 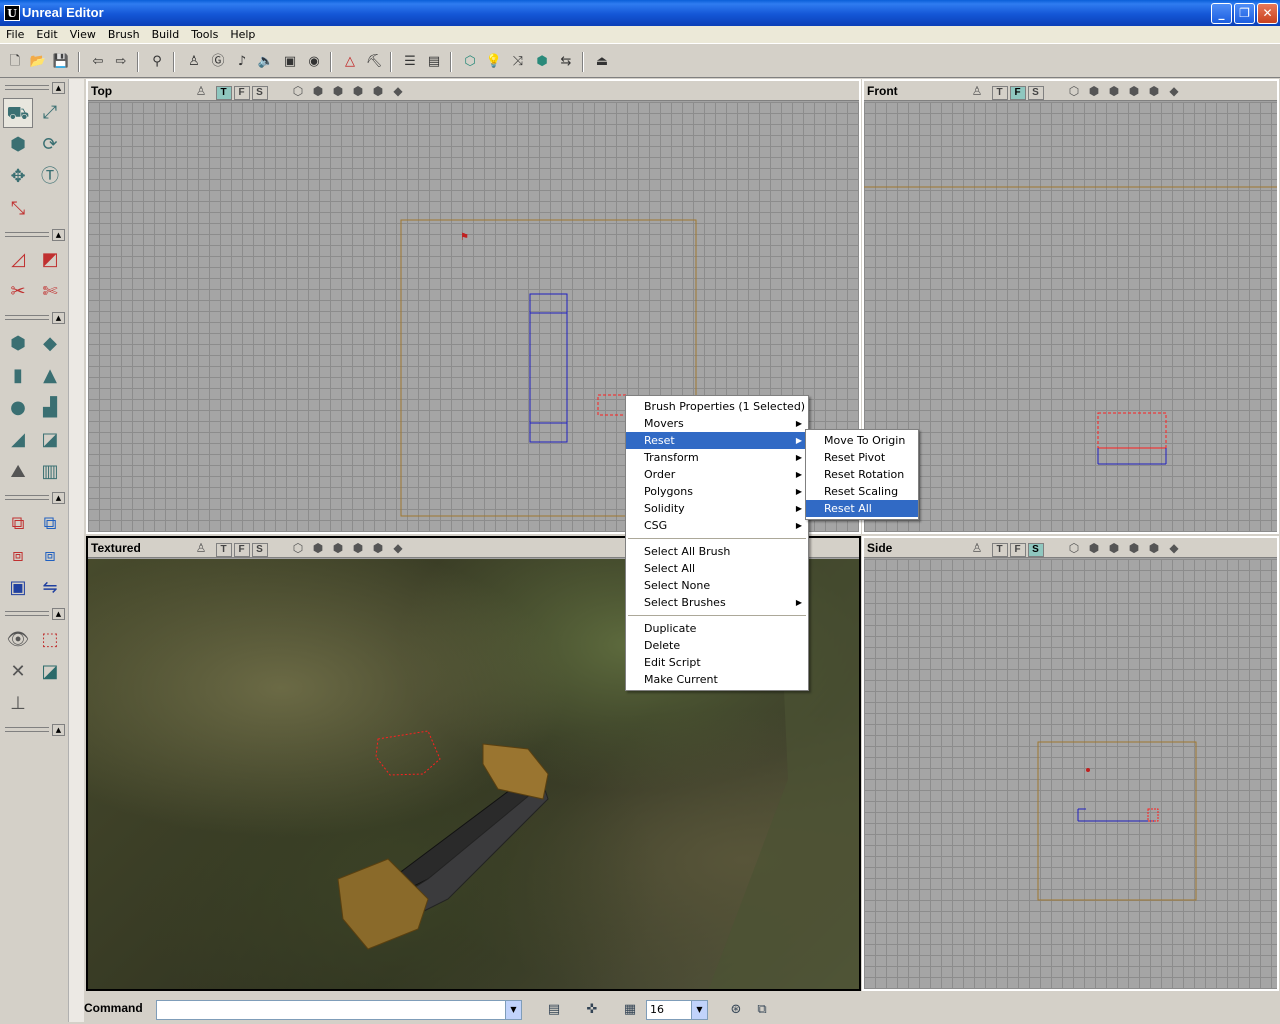 What do you see at coordinates (18, 177) in the screenshot?
I see `move-tool-icon: ✥` at bounding box center [18, 177].